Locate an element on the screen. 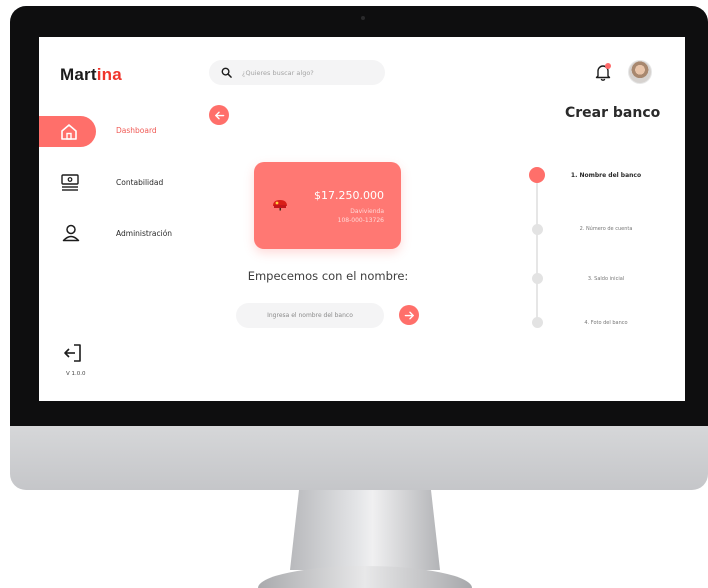 The image size is (708, 588). app-logo: Martina is located at coordinates (91, 75).